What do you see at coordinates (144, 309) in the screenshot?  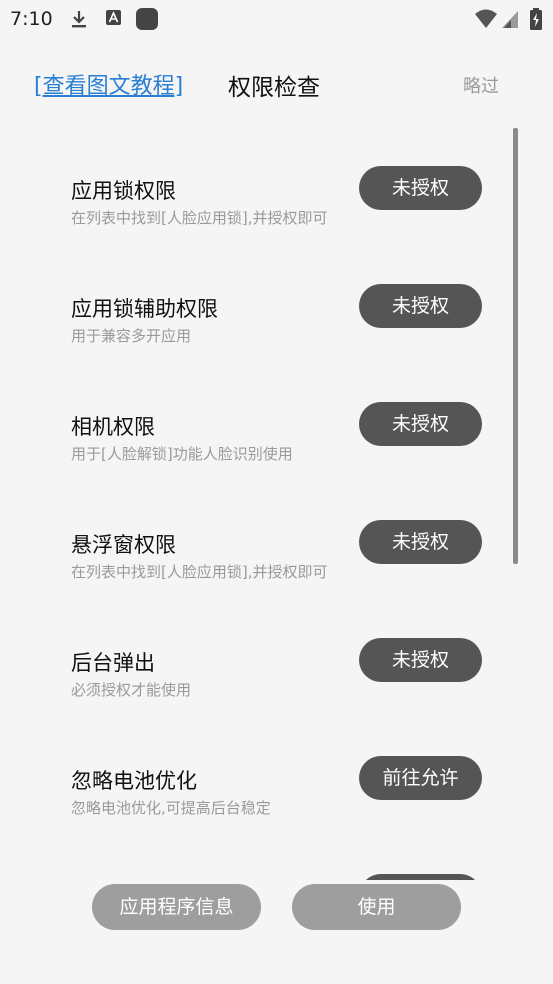 I see `permission-title: 应用锁辅助权限` at bounding box center [144, 309].